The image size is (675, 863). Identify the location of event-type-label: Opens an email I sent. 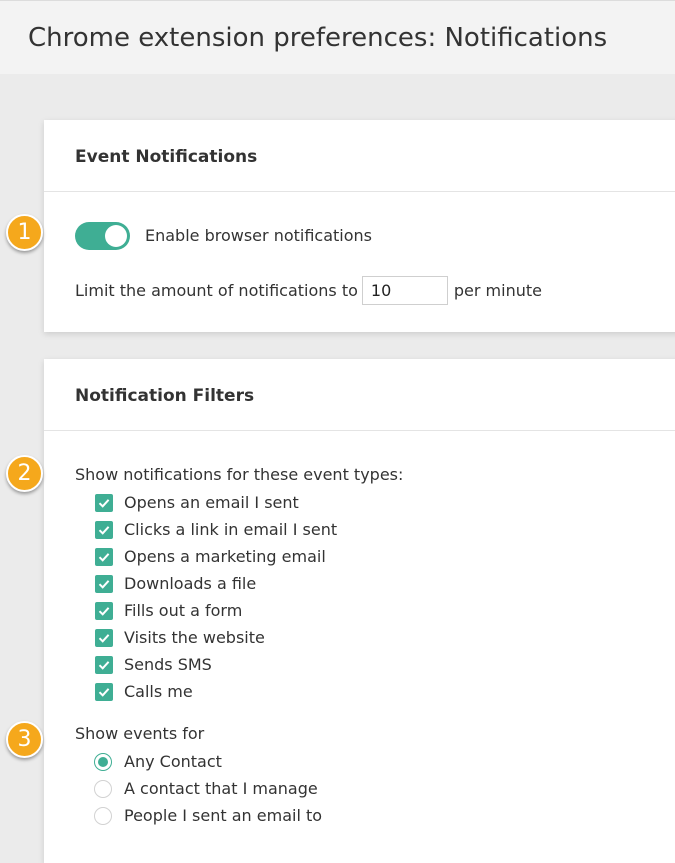
(211, 502).